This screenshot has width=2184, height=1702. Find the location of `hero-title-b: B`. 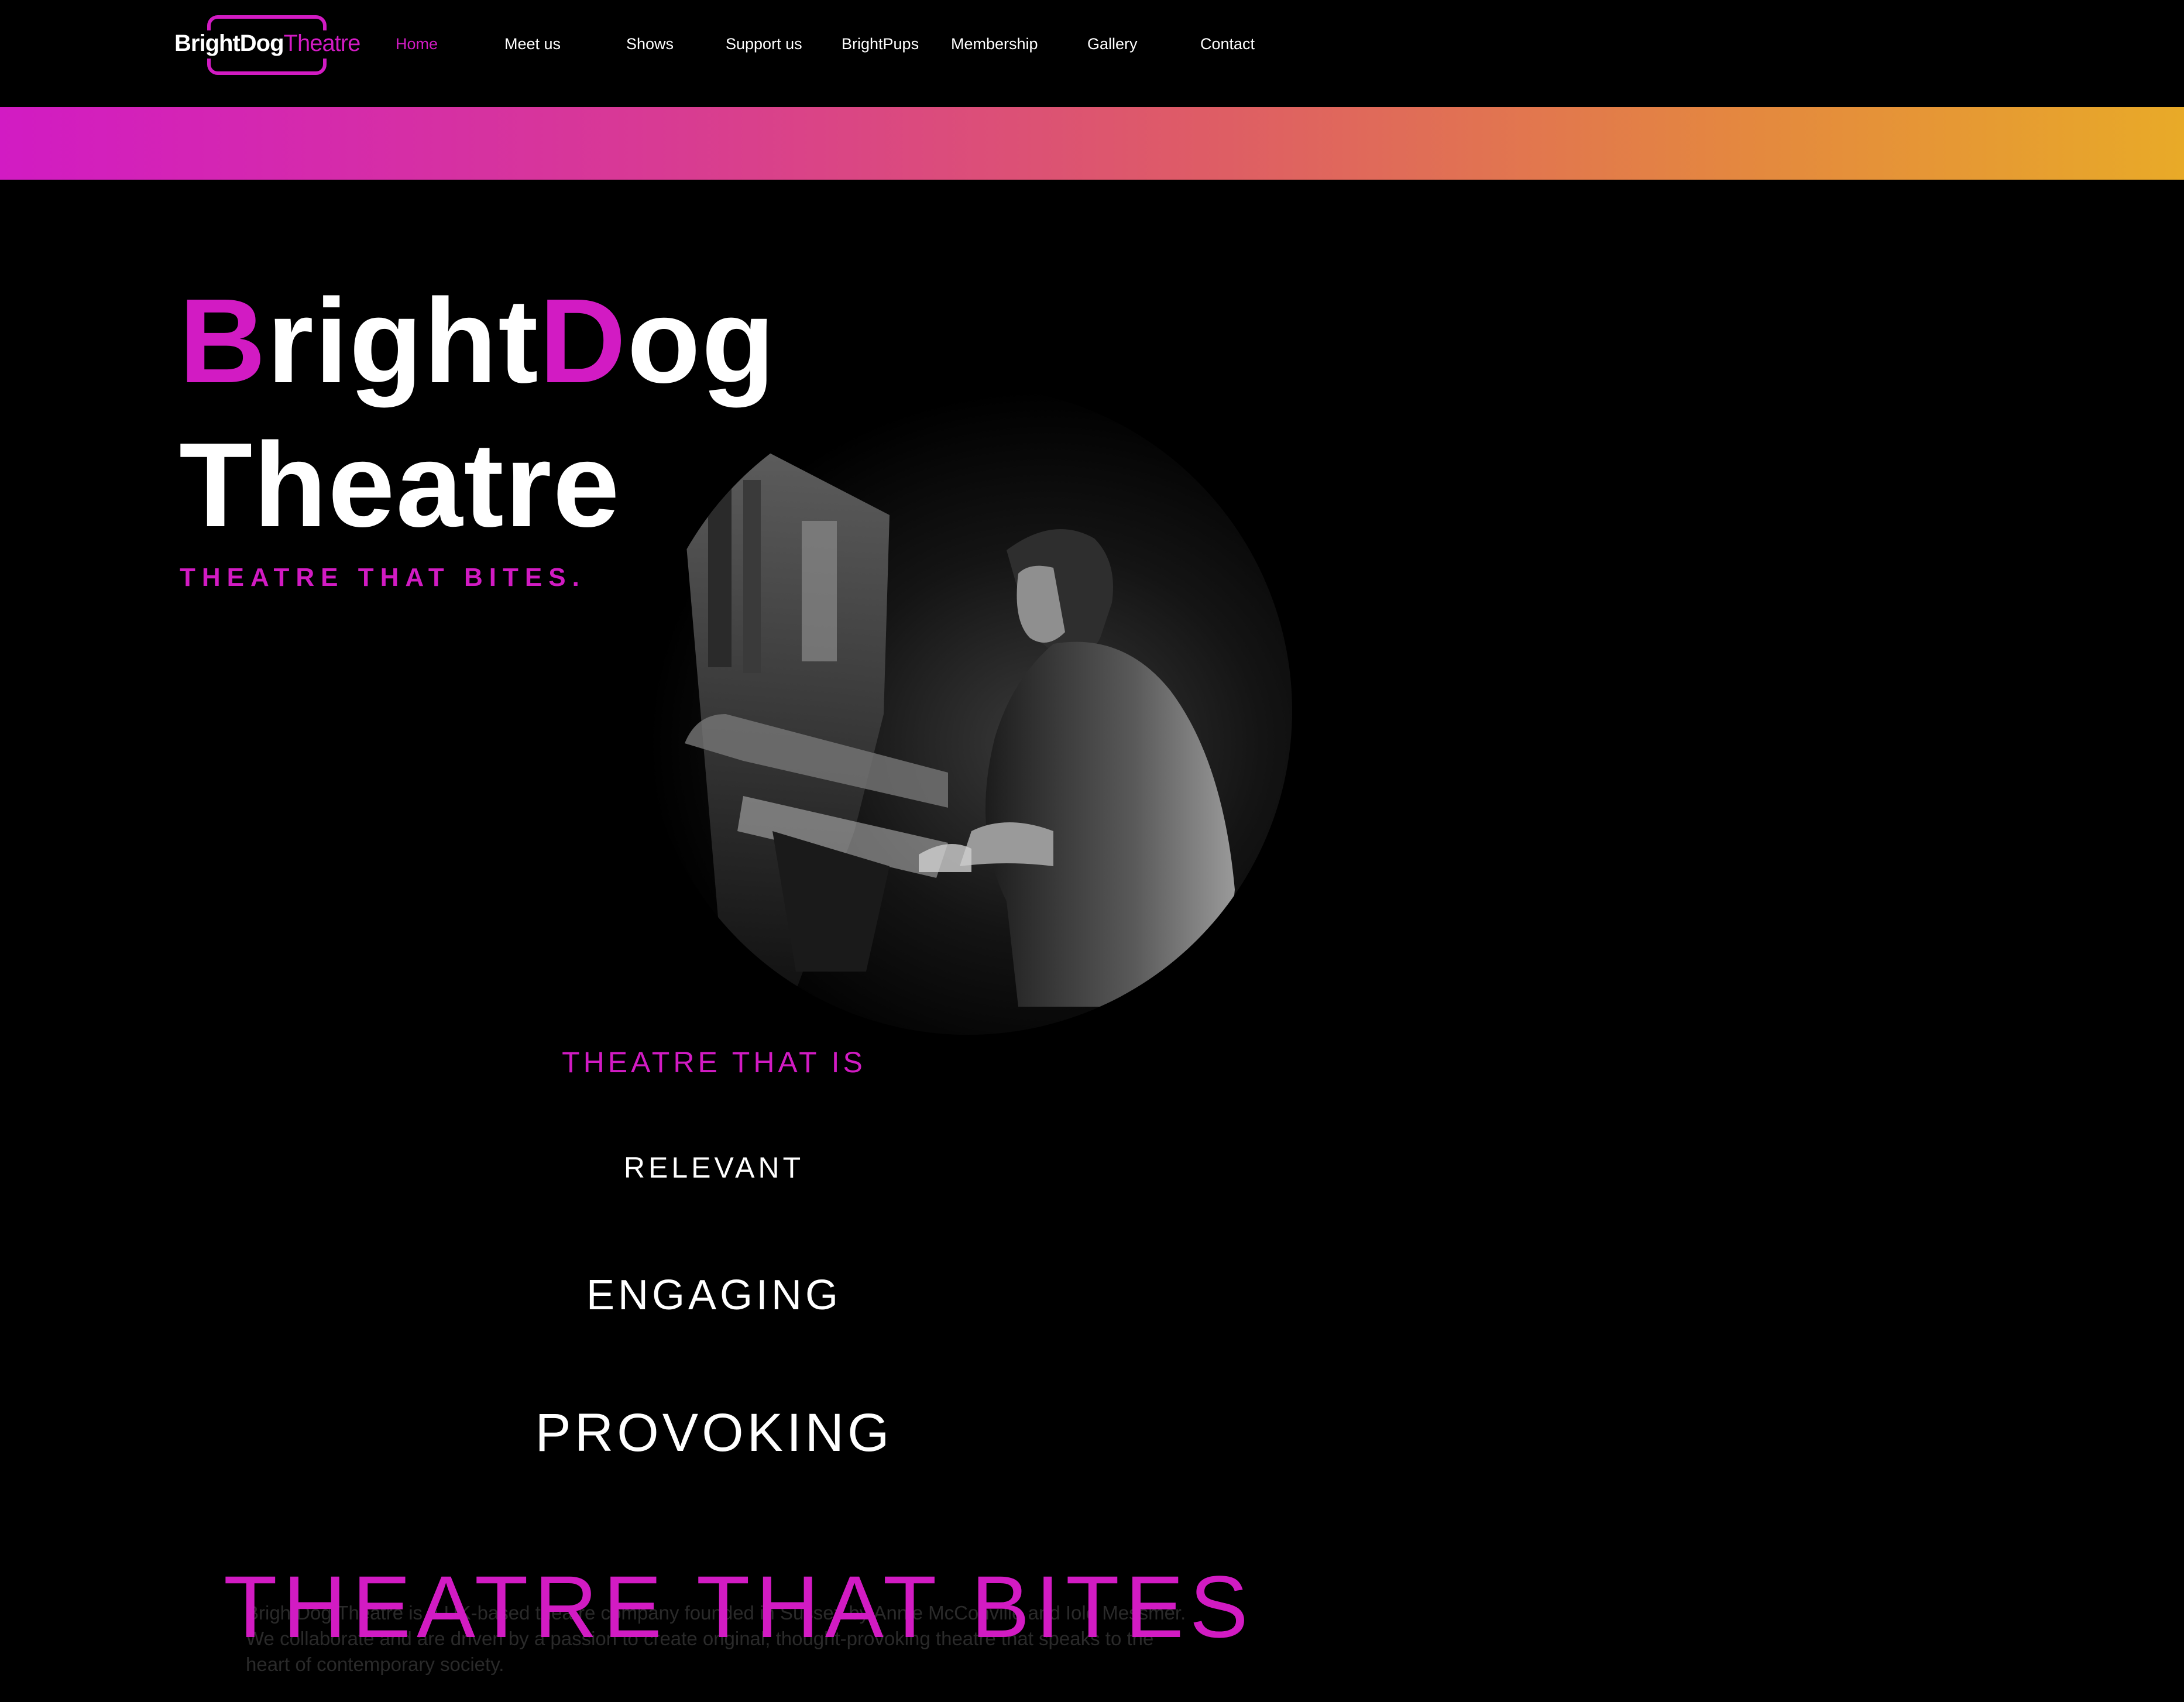

hero-title-b: B is located at coordinates (223, 341).